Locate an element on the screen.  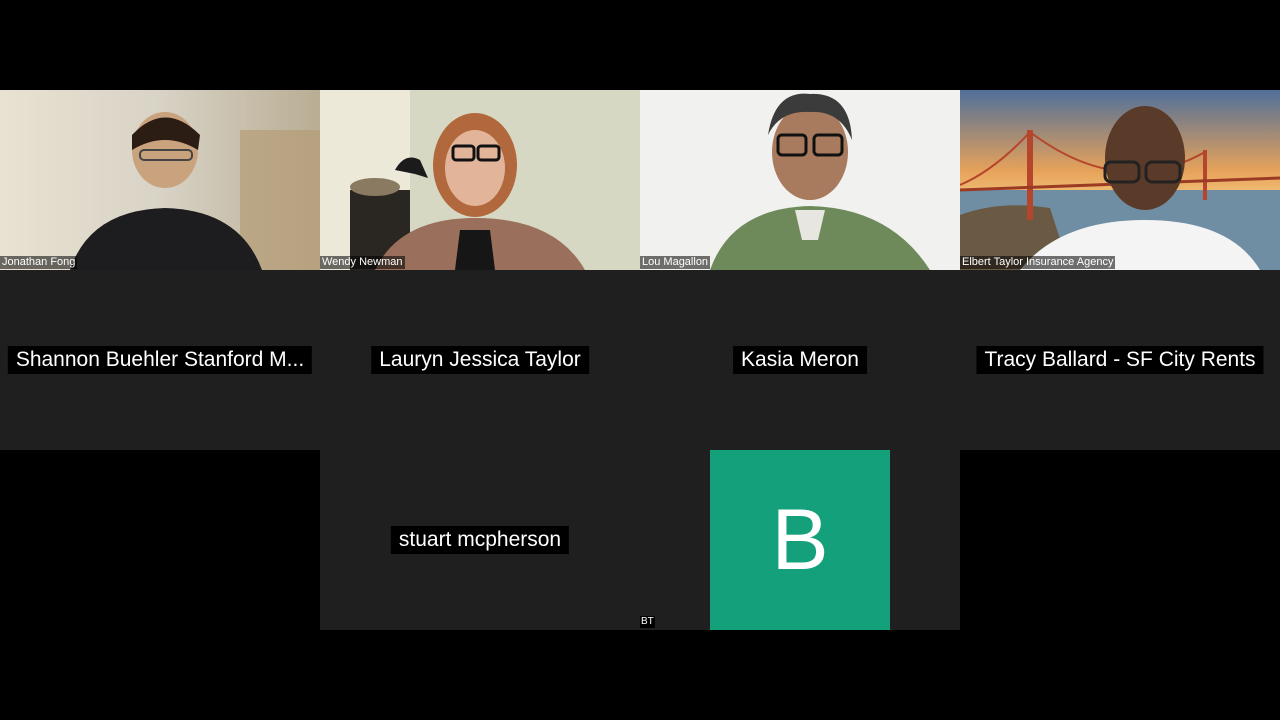
participant-name: Jonathan Fong is located at coordinates (39, 262).